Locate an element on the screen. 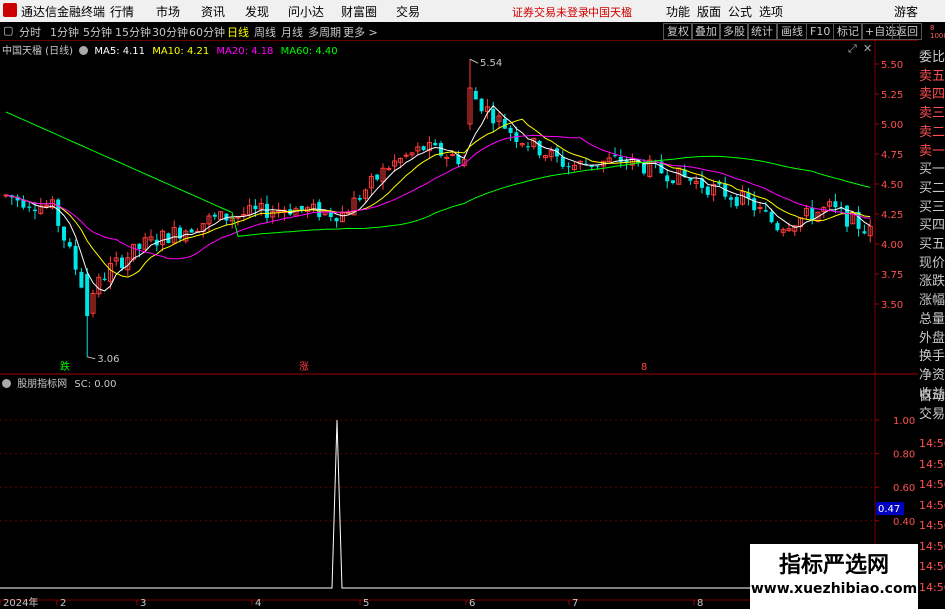 The image size is (945, 609). menu-item-formula: 公式 is located at coordinates (740, 11).